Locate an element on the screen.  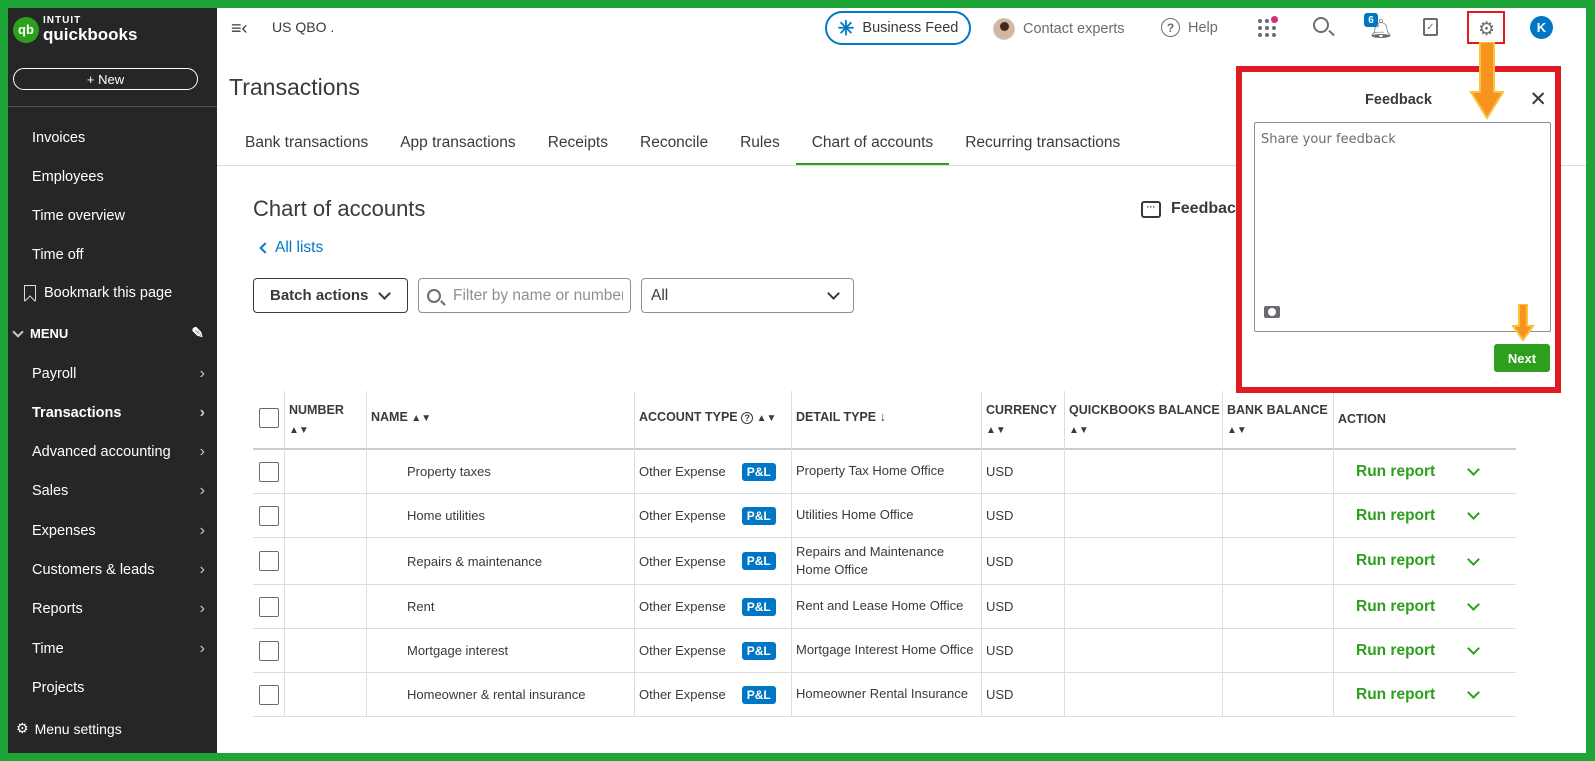
batch-actions-dropdown: Batch actions is located at coordinates (330, 295).